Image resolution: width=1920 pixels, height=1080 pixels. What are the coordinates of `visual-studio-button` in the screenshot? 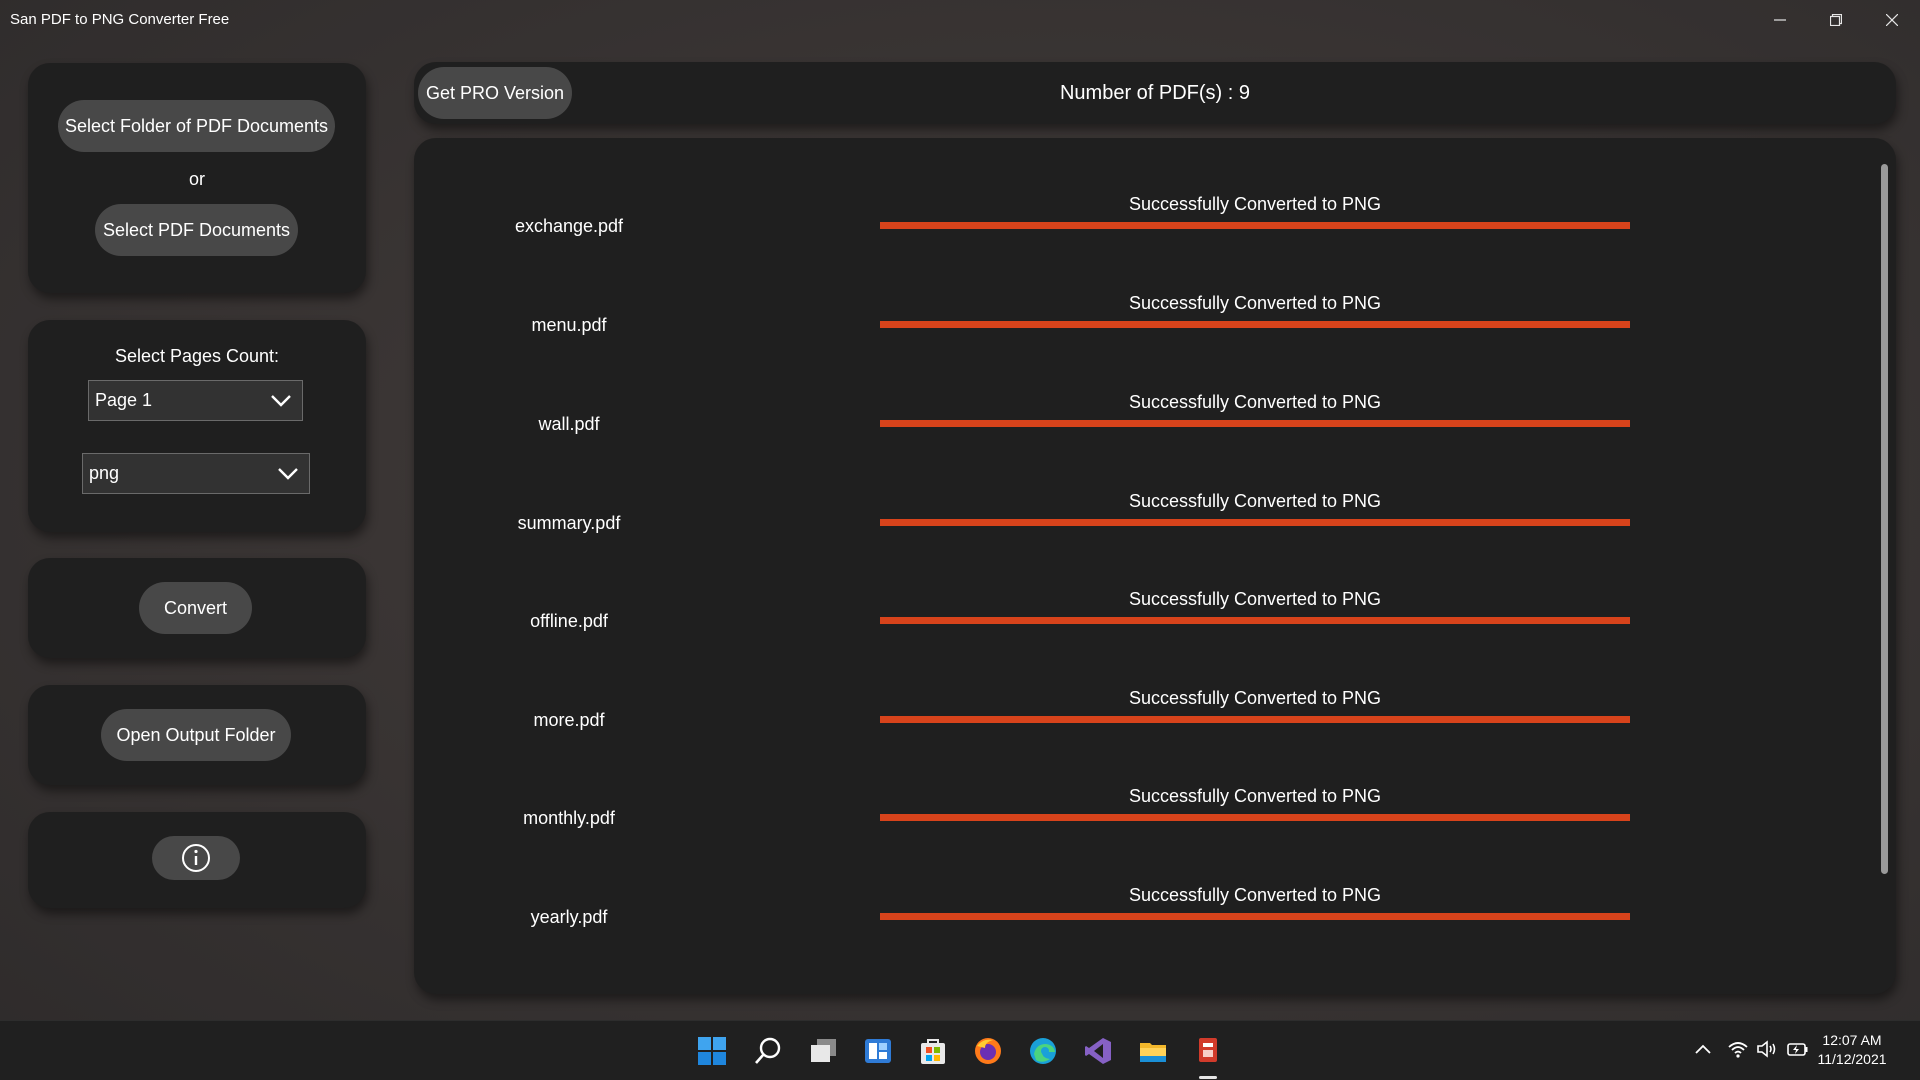 It's located at (1098, 1051).